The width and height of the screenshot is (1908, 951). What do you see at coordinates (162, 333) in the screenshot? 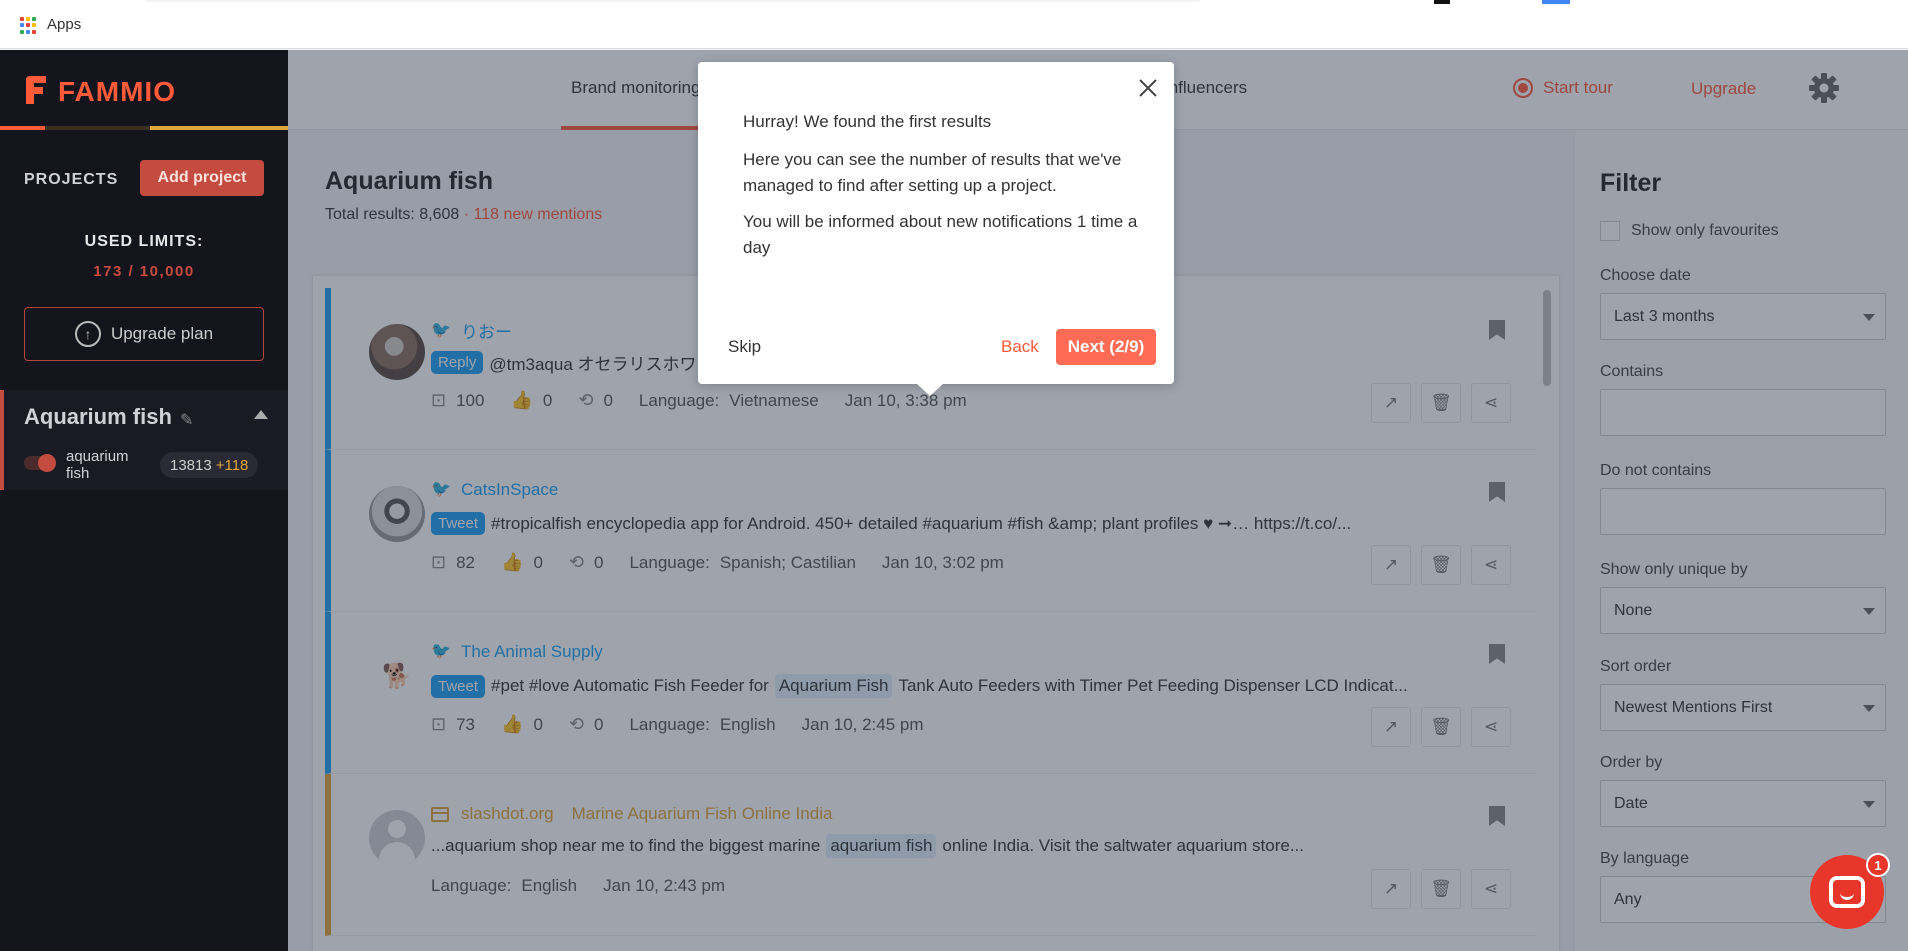
I see `upgrade-plan-label: Upgrade plan` at bounding box center [162, 333].